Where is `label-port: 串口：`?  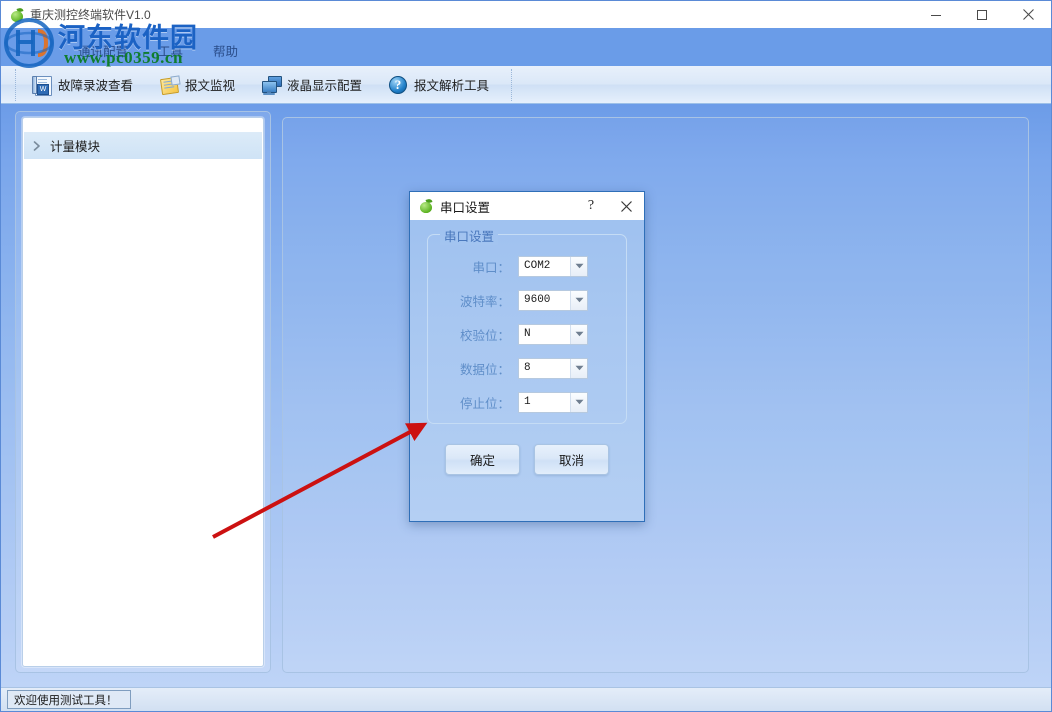 label-port: 串口： is located at coordinates (491, 267).